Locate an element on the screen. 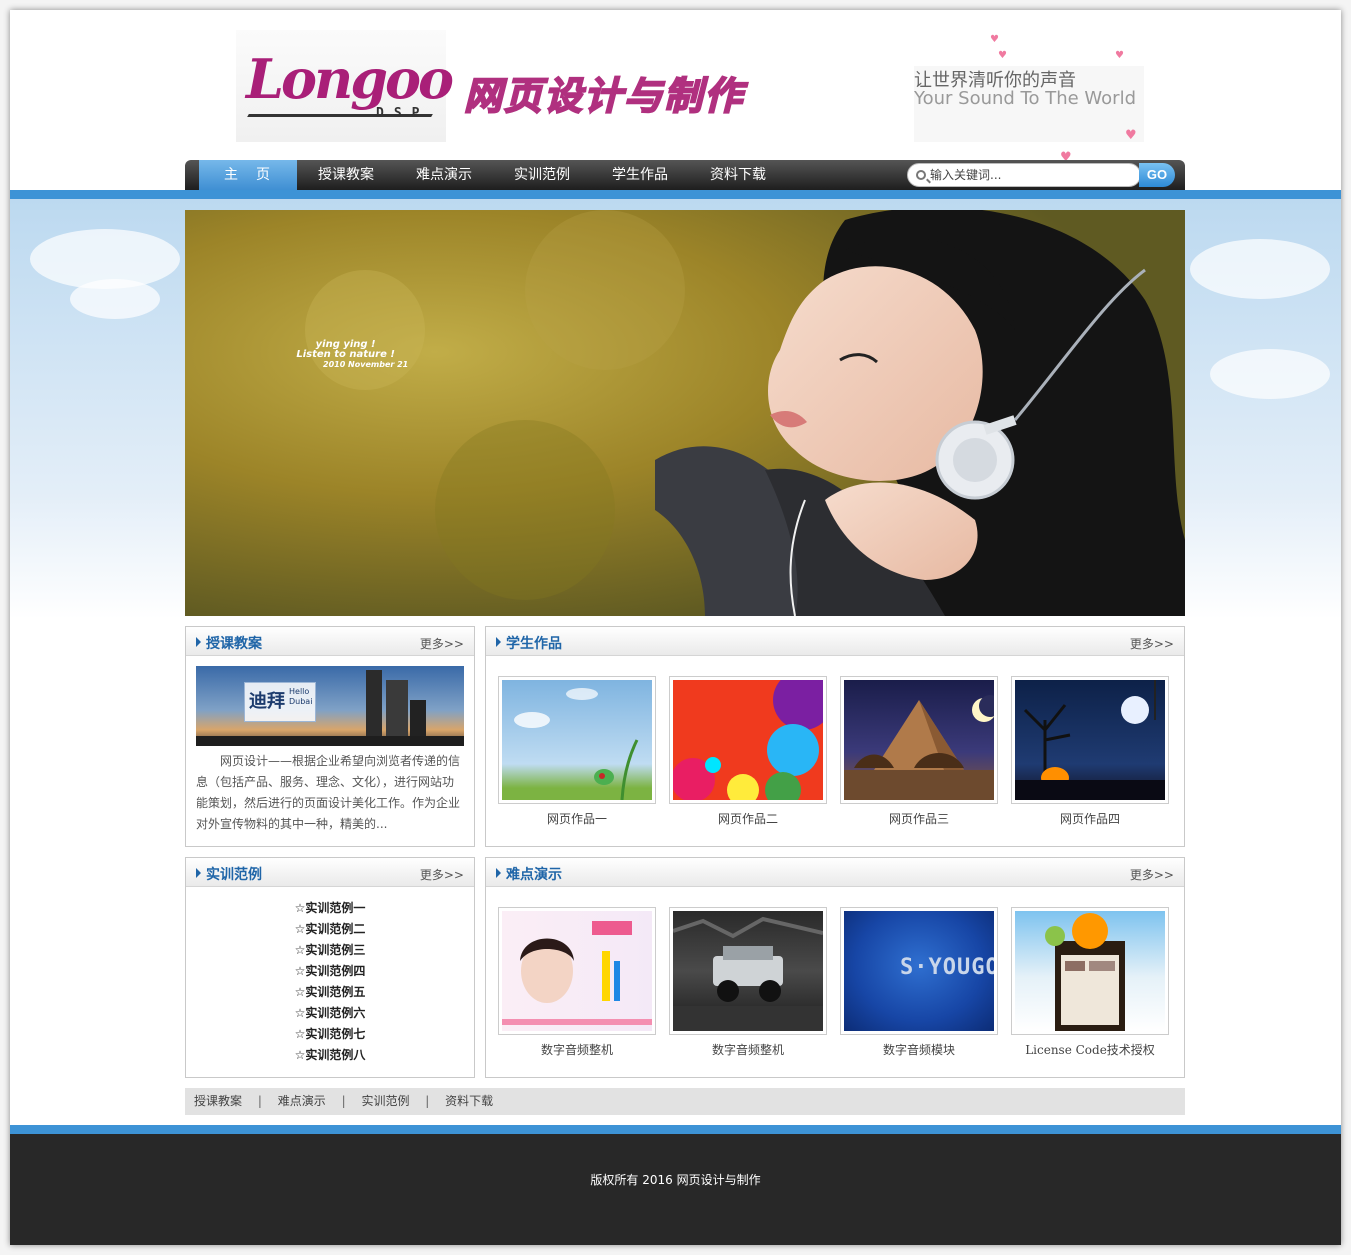  panel-title: 实训范例 is located at coordinates (234, 875).